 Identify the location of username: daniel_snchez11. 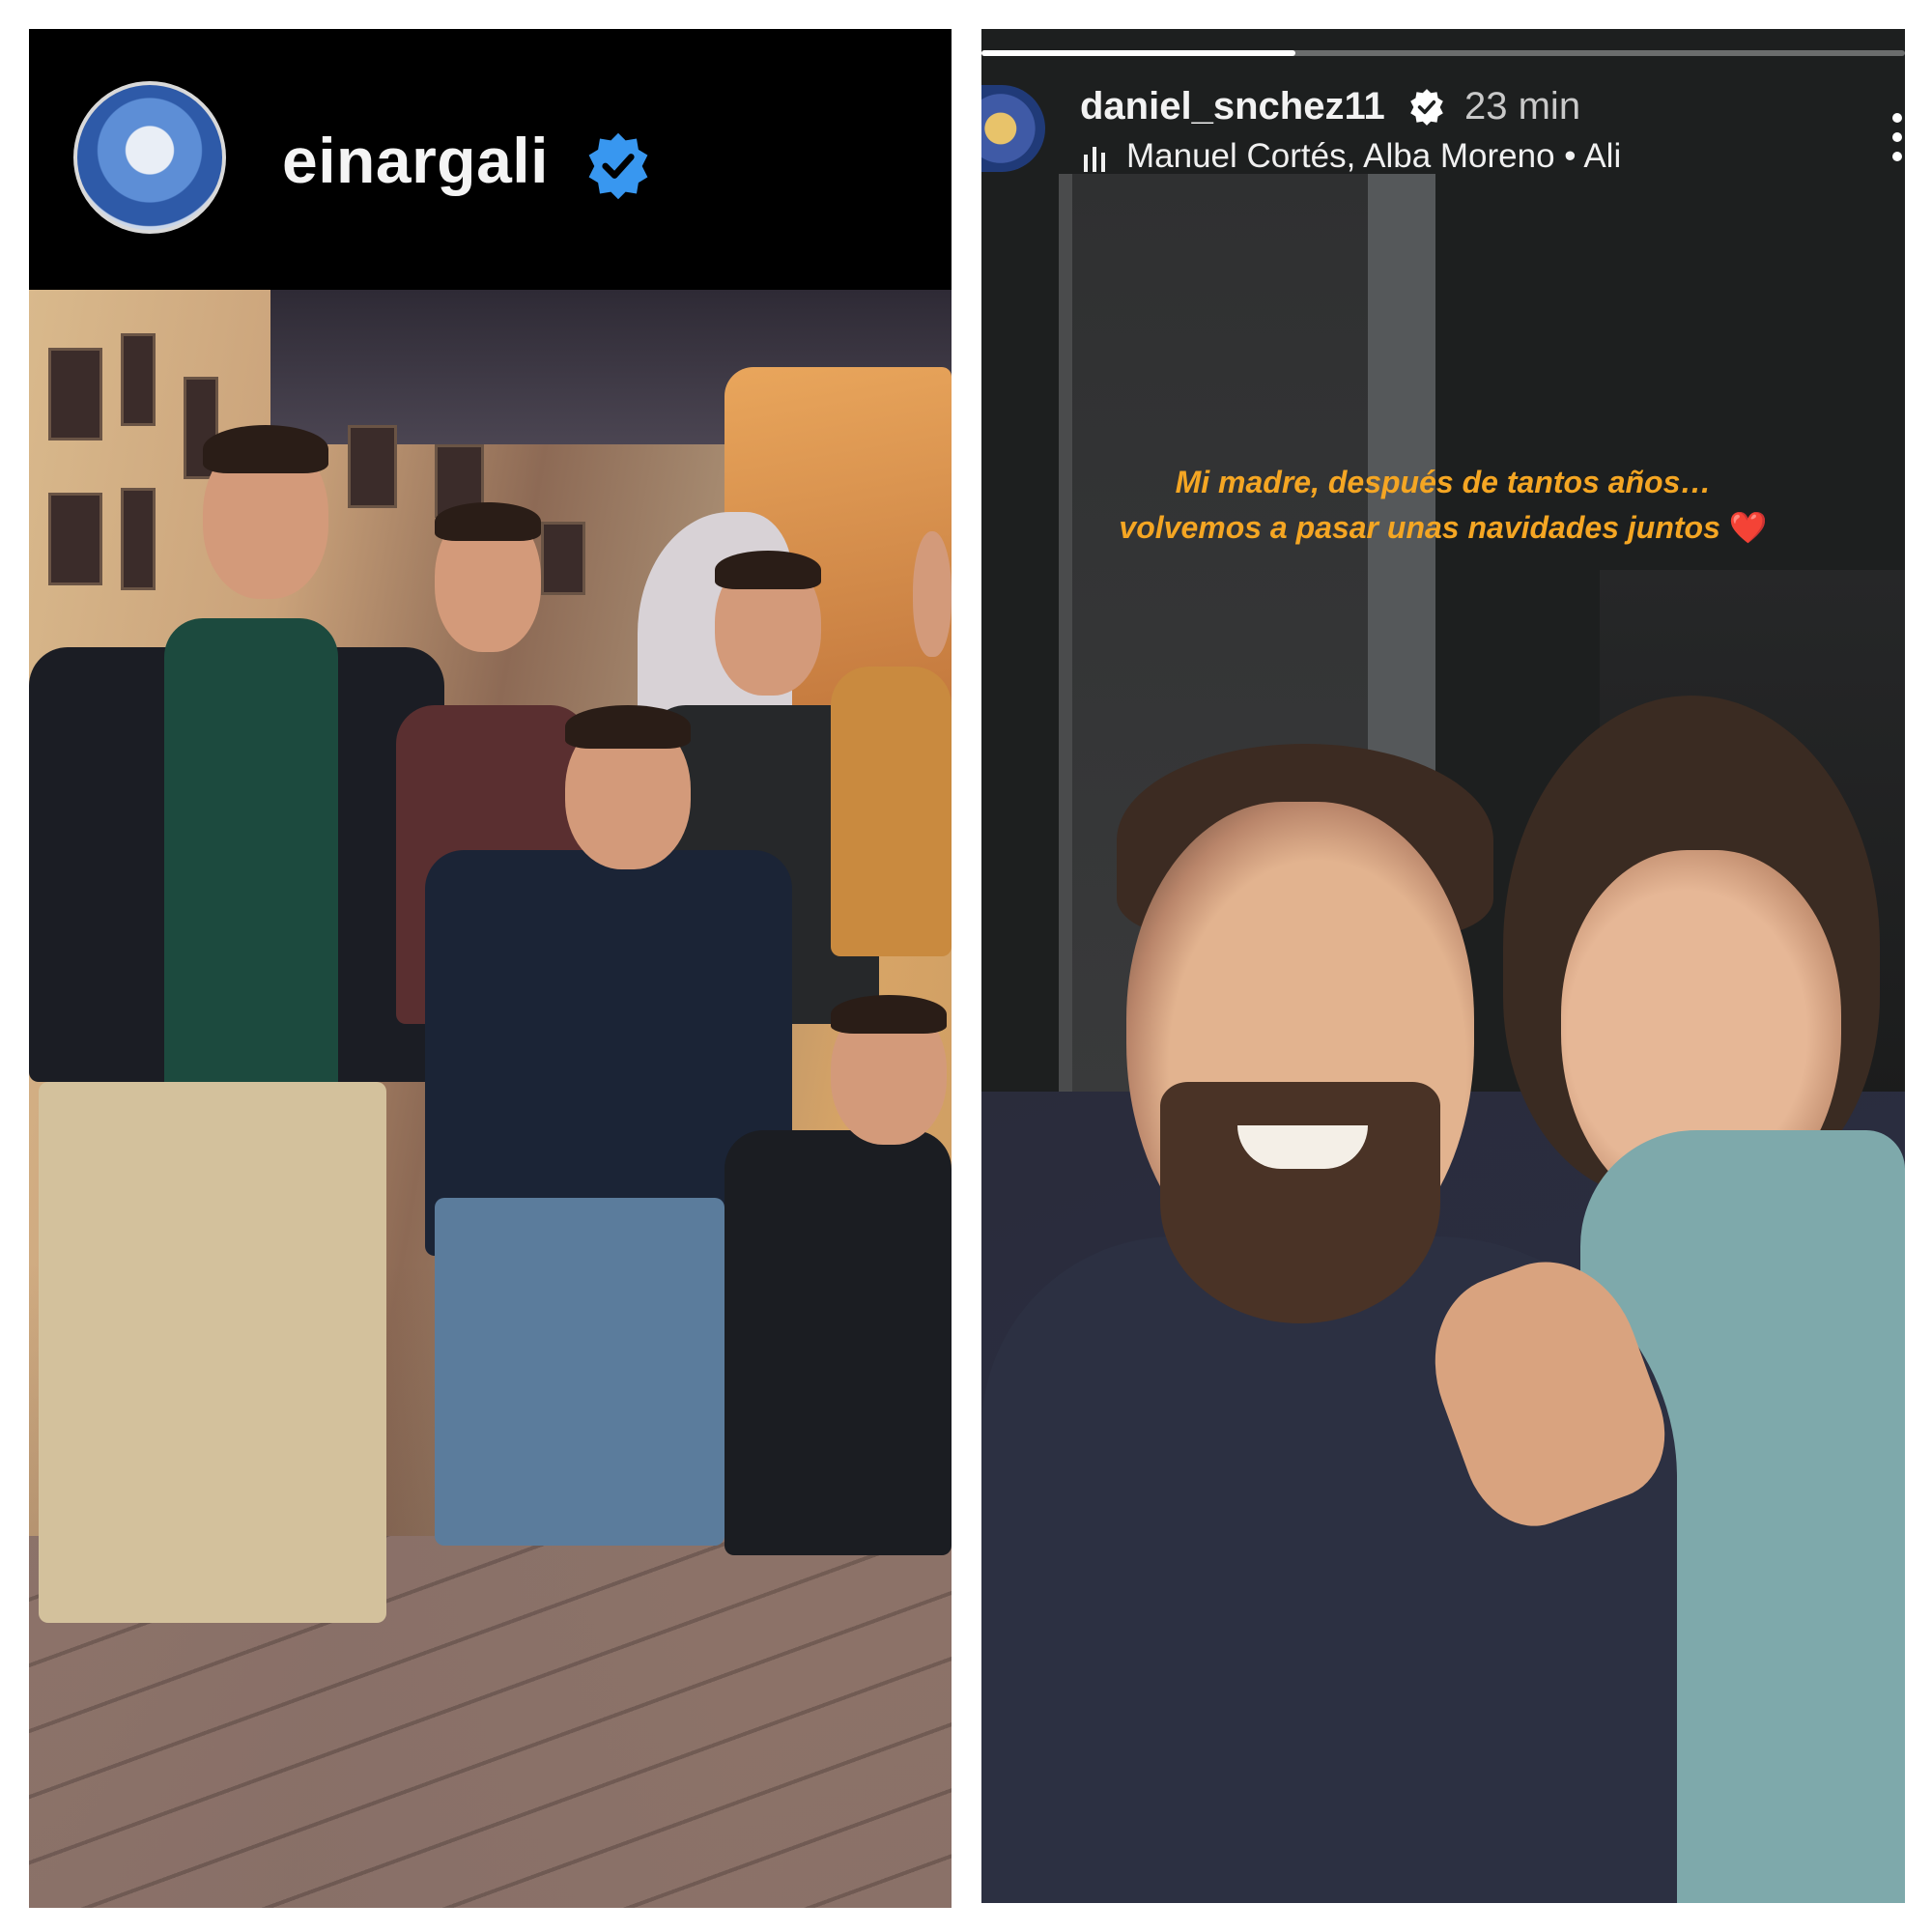
(1232, 106).